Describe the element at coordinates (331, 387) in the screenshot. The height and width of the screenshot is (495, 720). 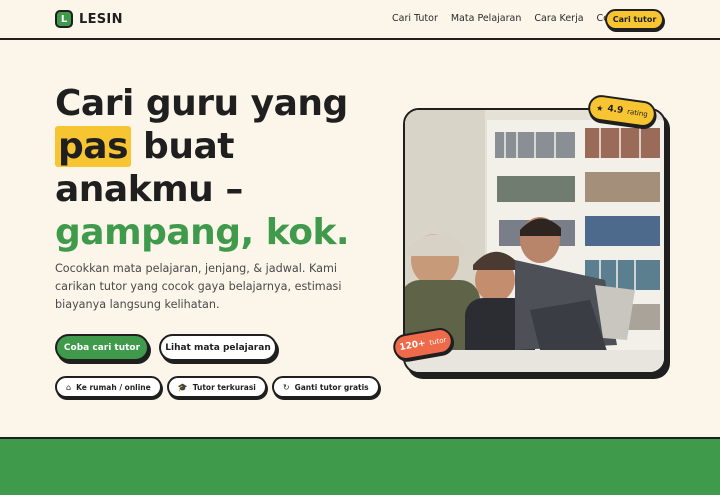
I see `chip-label: Ganti tutor gratis` at that location.